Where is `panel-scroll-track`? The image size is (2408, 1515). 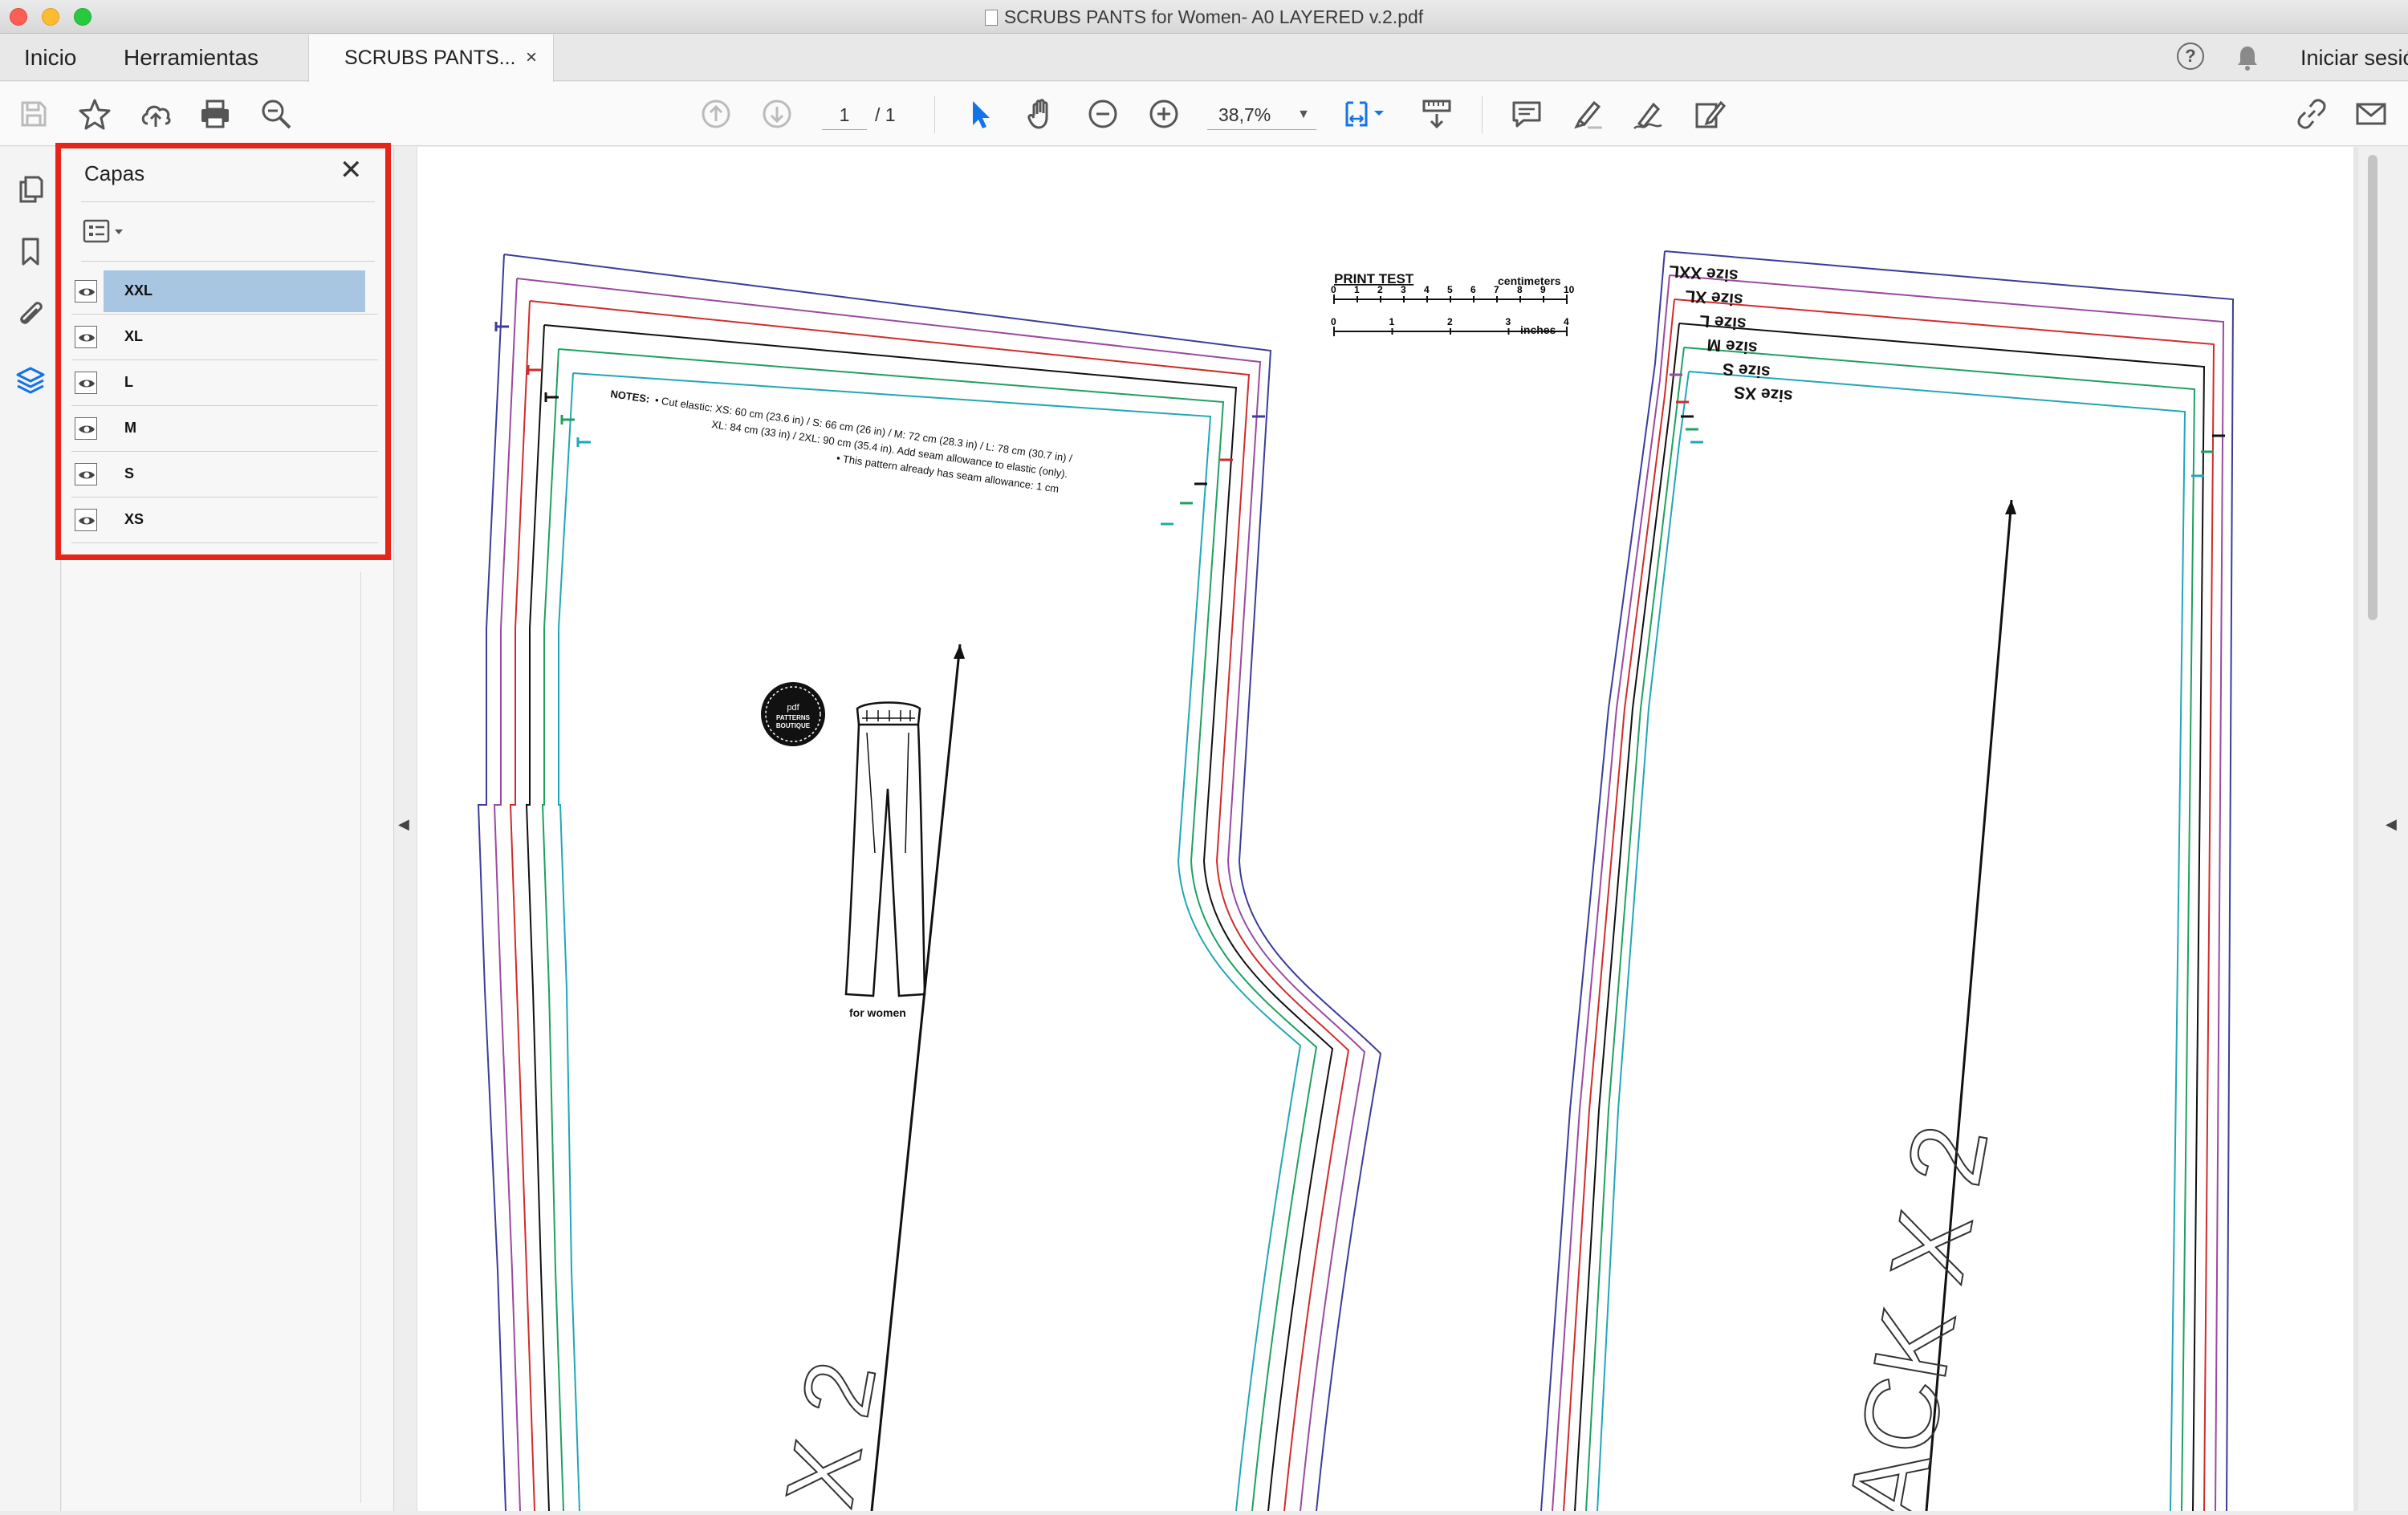 panel-scroll-track is located at coordinates (360, 1038).